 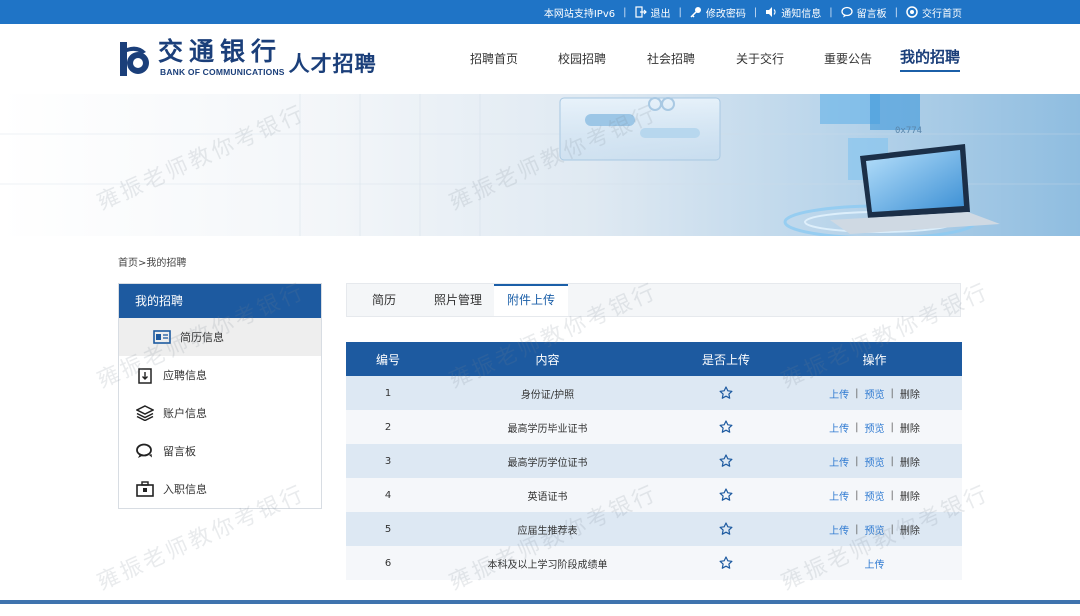 I want to click on briefcase-icon, so click(x=145, y=489).